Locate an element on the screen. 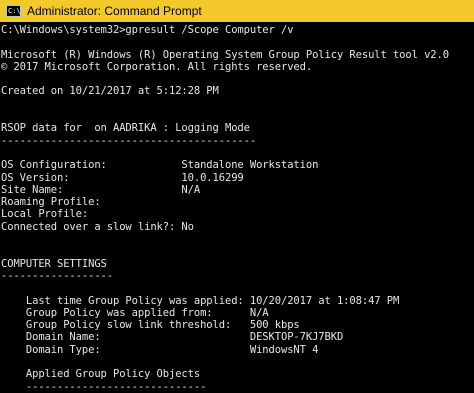 This screenshot has width=474, height=393. console-line: ------------------ is located at coordinates (57, 275).